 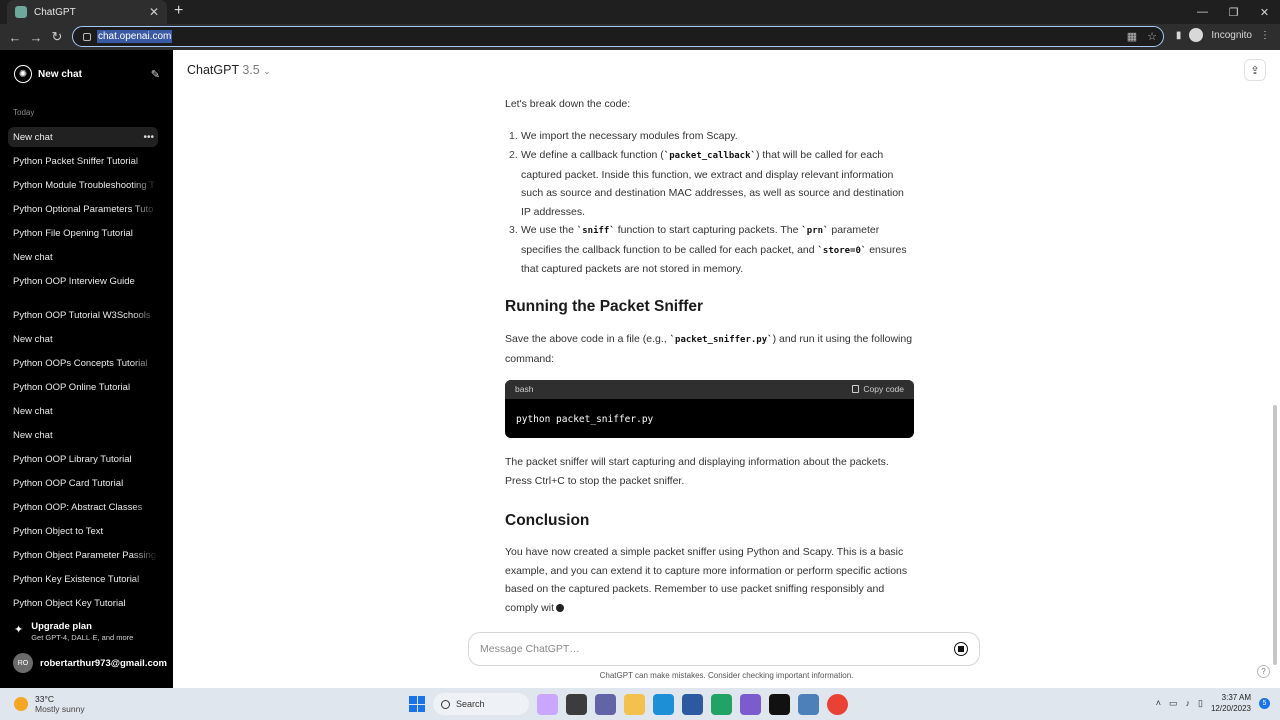 What do you see at coordinates (605, 704) in the screenshot?
I see `chat-app-icon` at bounding box center [605, 704].